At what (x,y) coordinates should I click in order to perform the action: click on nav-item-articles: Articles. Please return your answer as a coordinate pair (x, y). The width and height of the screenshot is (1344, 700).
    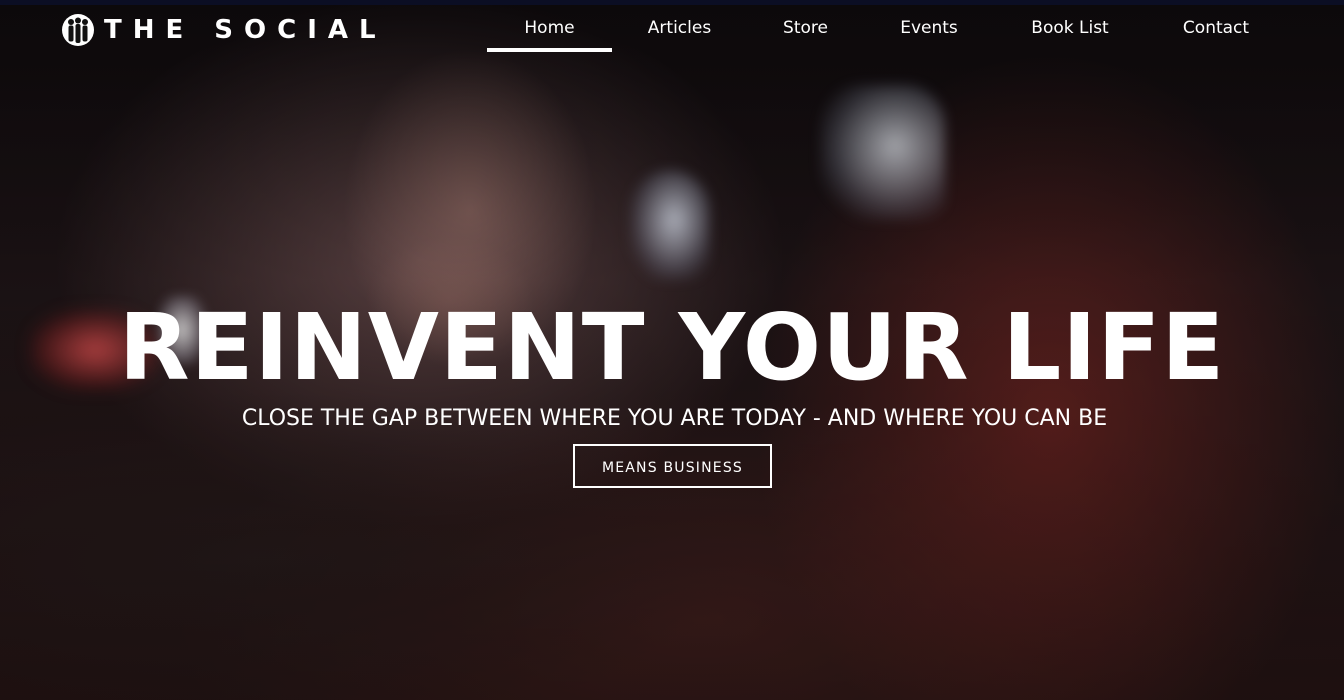
    Looking at the image, I should click on (679, 30).